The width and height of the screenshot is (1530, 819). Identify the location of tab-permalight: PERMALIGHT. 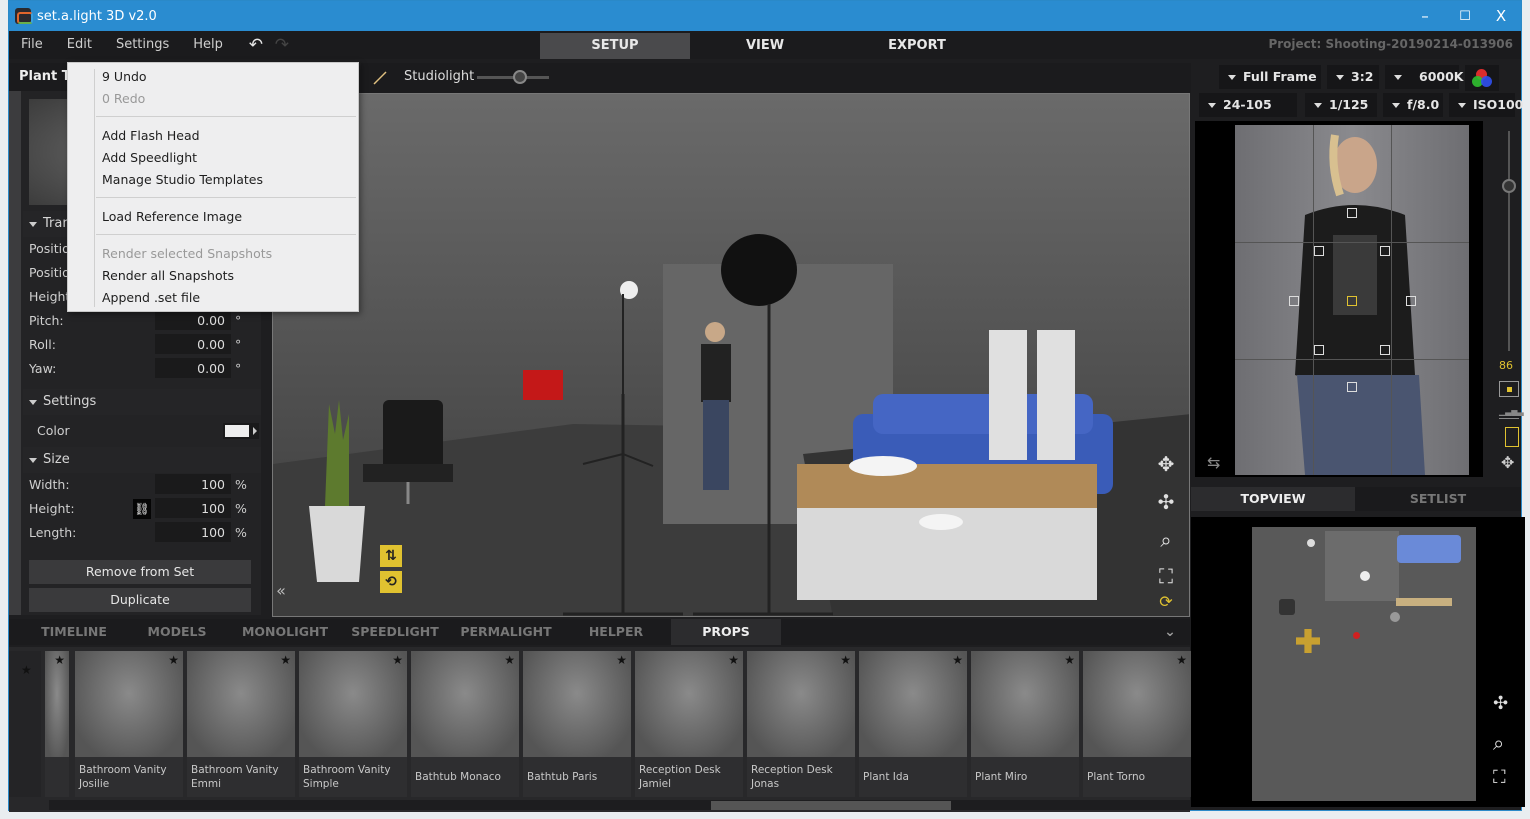
(506, 632).